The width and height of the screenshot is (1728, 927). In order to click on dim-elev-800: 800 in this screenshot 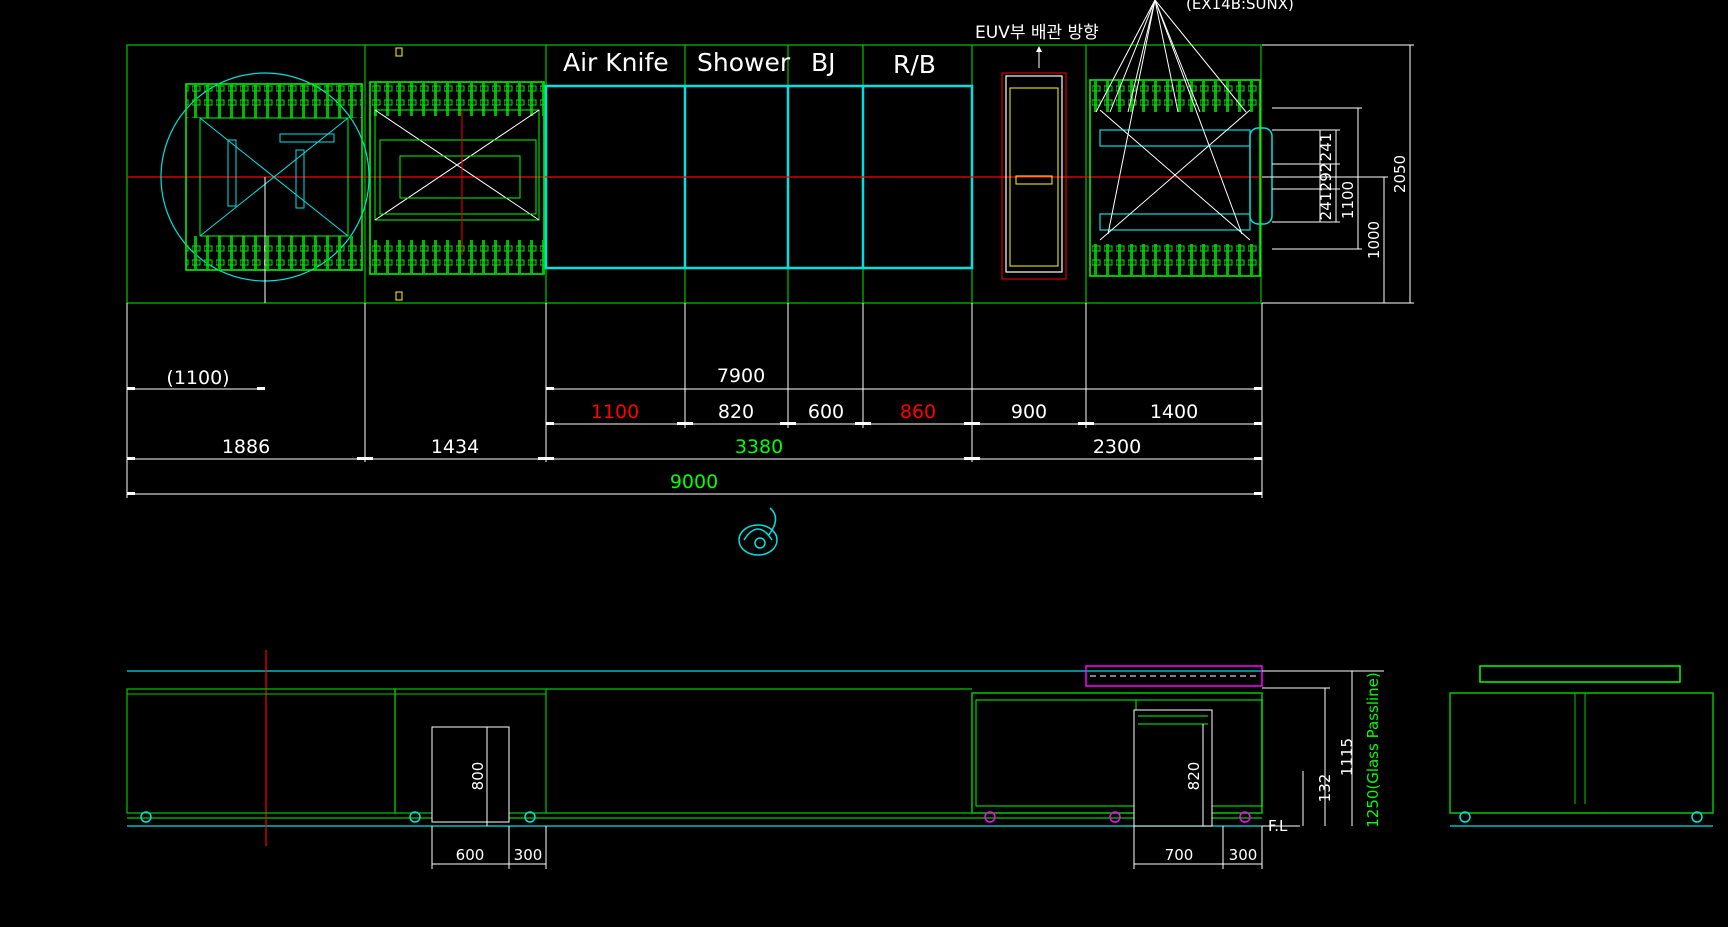, I will do `click(478, 776)`.